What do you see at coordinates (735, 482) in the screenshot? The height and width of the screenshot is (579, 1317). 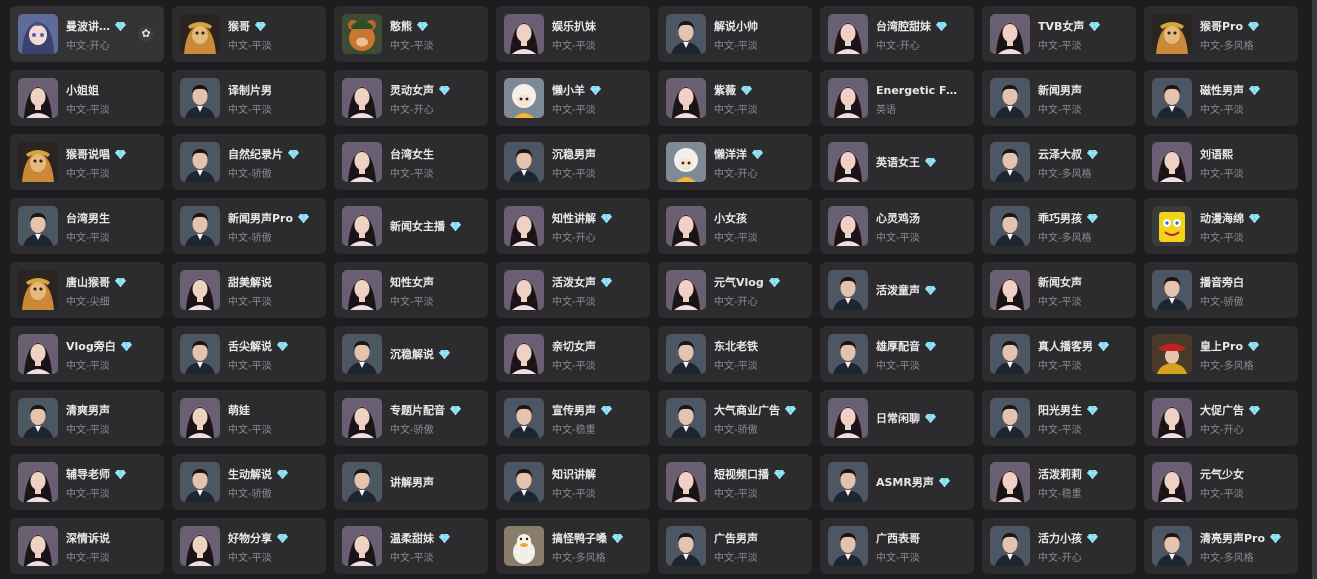 I see `voice-card: 短视频口播 中文-平淡` at bounding box center [735, 482].